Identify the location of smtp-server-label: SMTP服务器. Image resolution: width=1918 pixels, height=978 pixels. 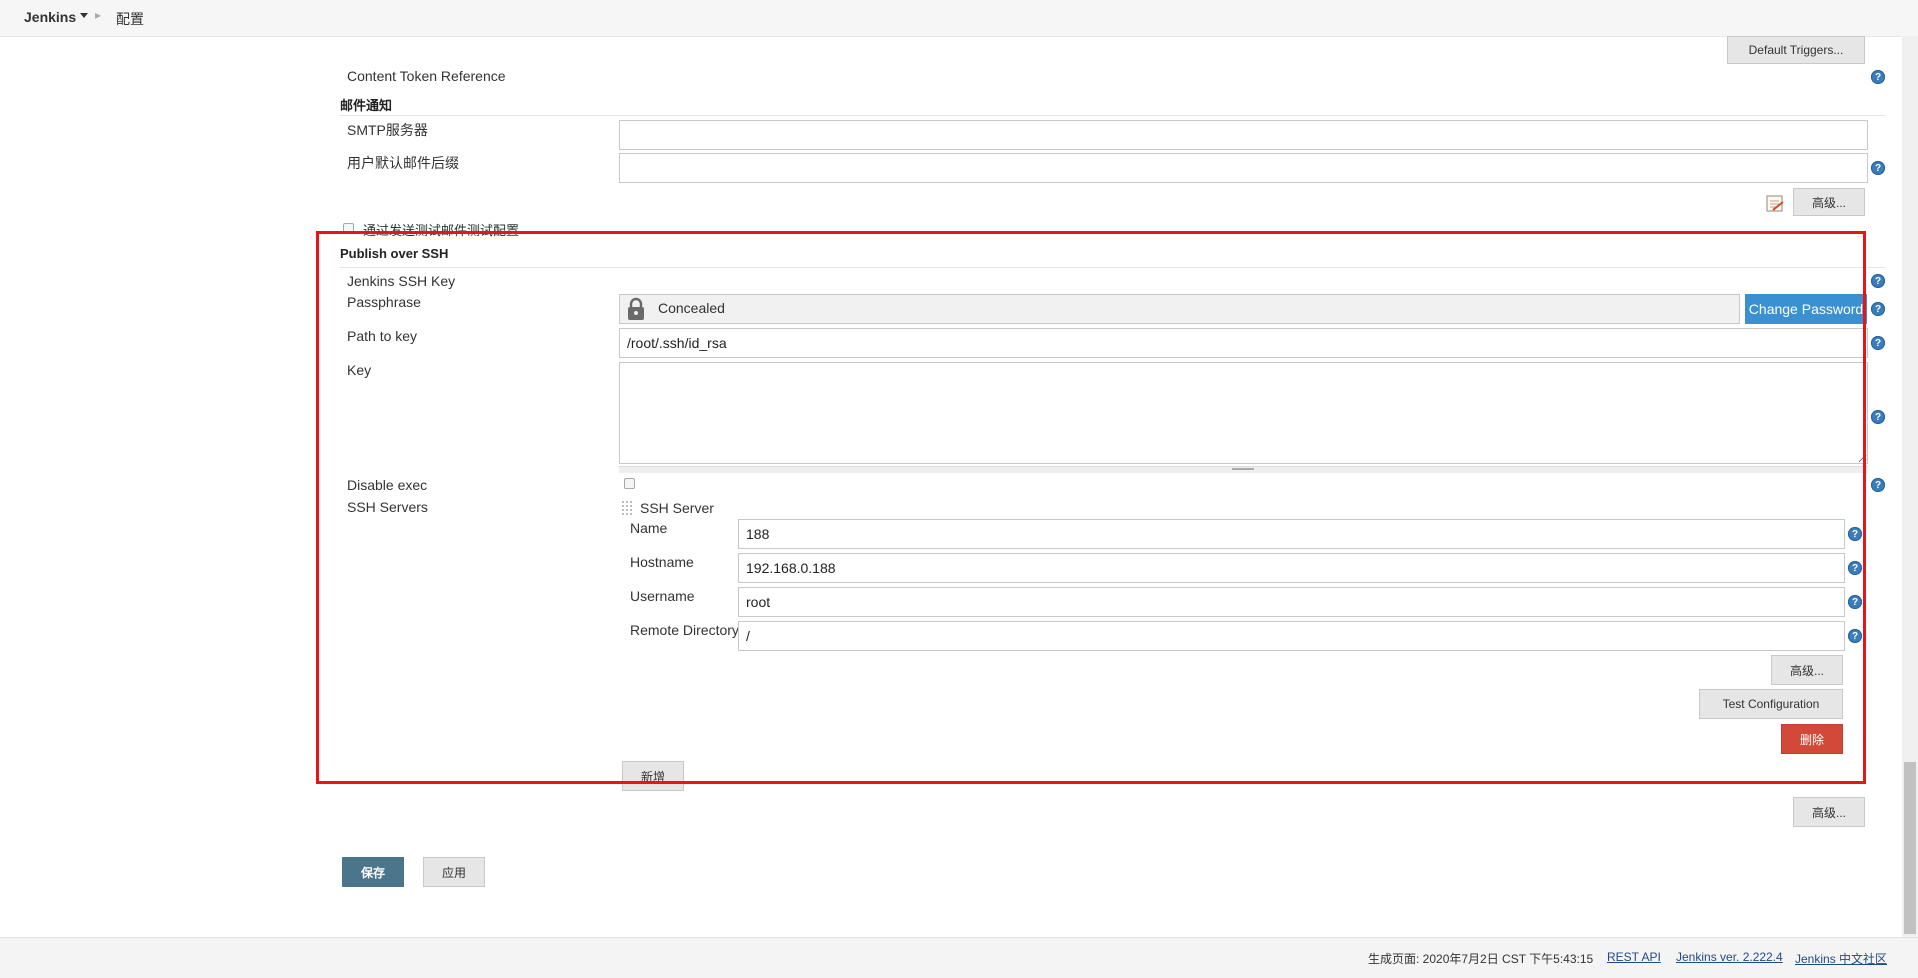
(387, 130).